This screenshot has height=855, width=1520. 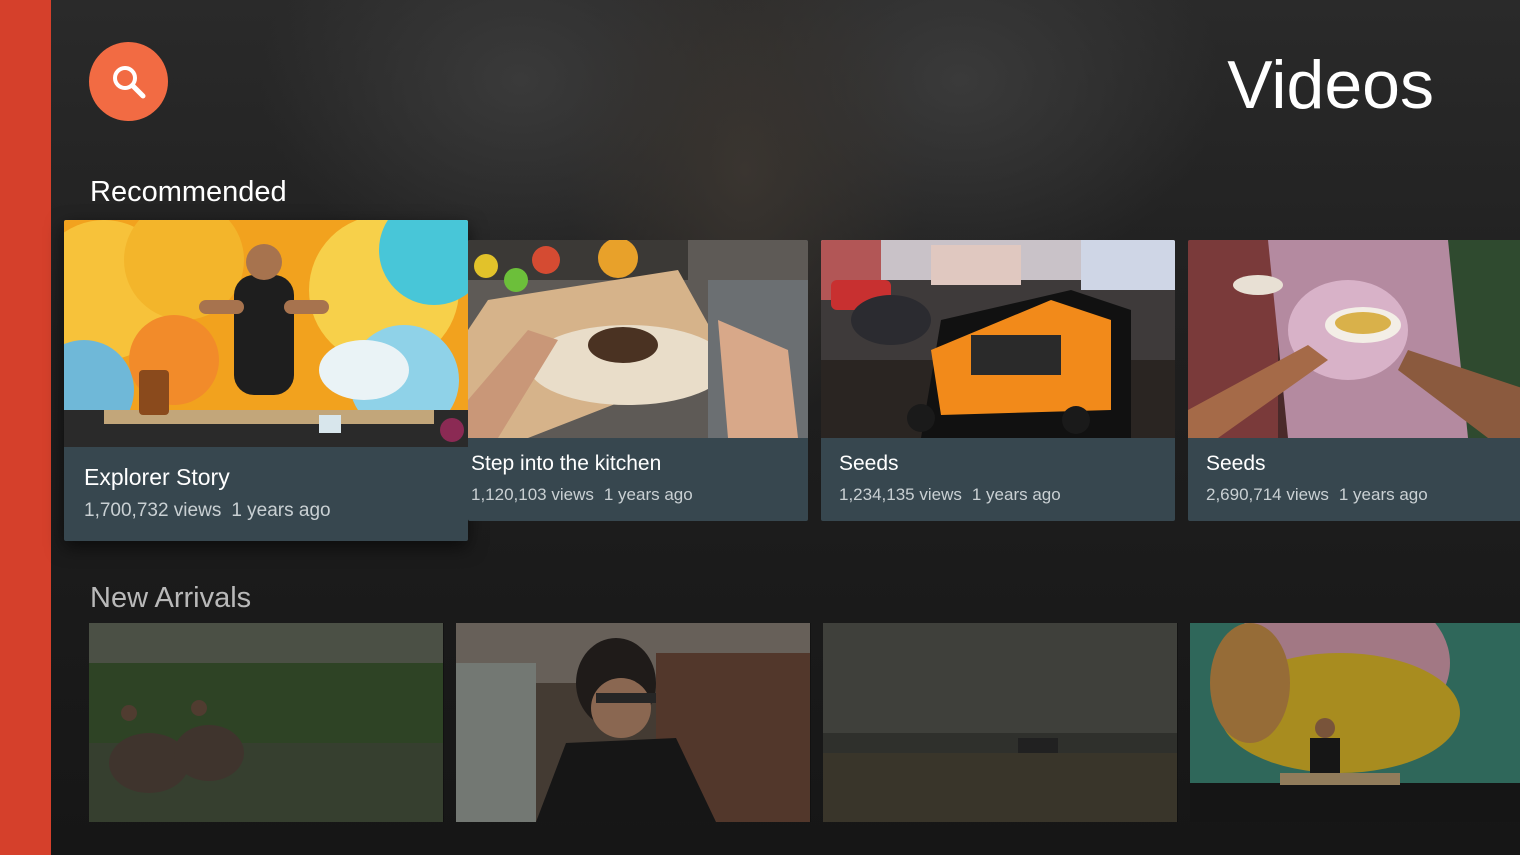 I want to click on view-count: 2,690,714 views, so click(x=1267, y=494).